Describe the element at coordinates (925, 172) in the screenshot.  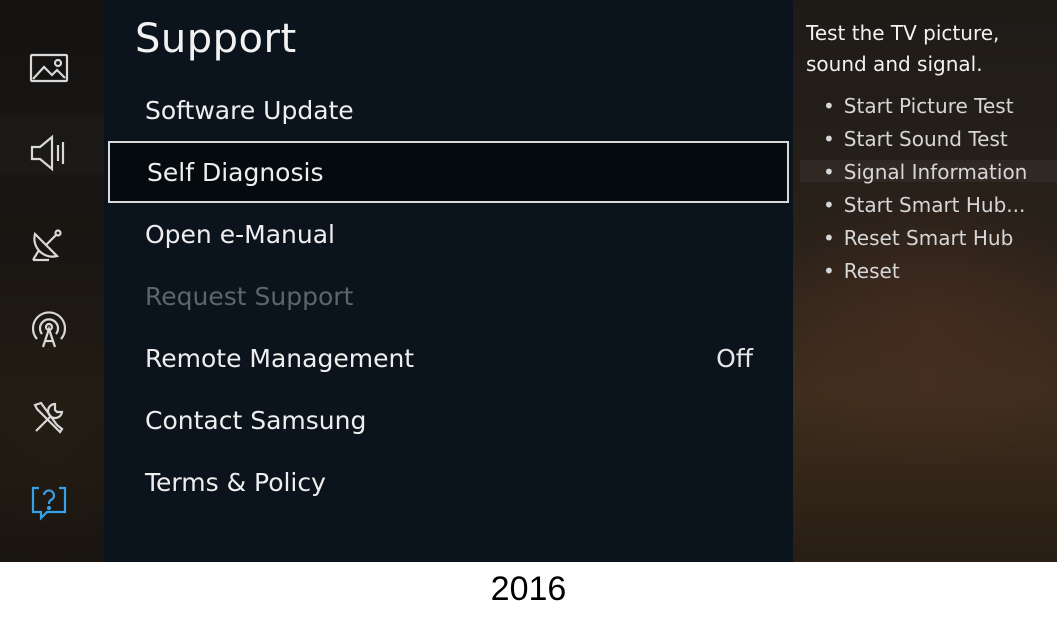
I see `info-bullet: Signal Information` at that location.